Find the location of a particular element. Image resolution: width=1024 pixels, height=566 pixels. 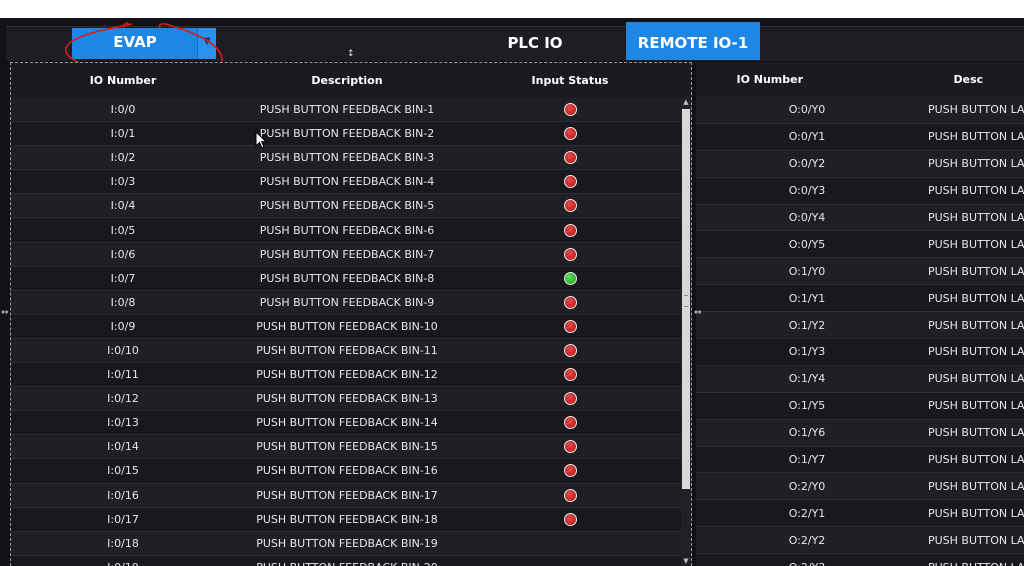

column-header-description: Description is located at coordinates (347, 80).